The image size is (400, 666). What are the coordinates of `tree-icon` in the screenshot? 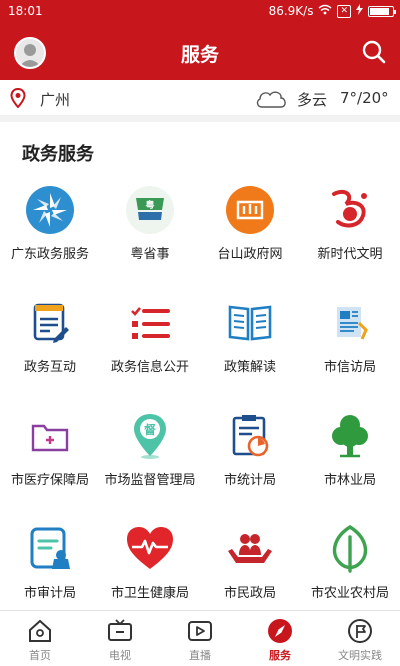 It's located at (350, 436).